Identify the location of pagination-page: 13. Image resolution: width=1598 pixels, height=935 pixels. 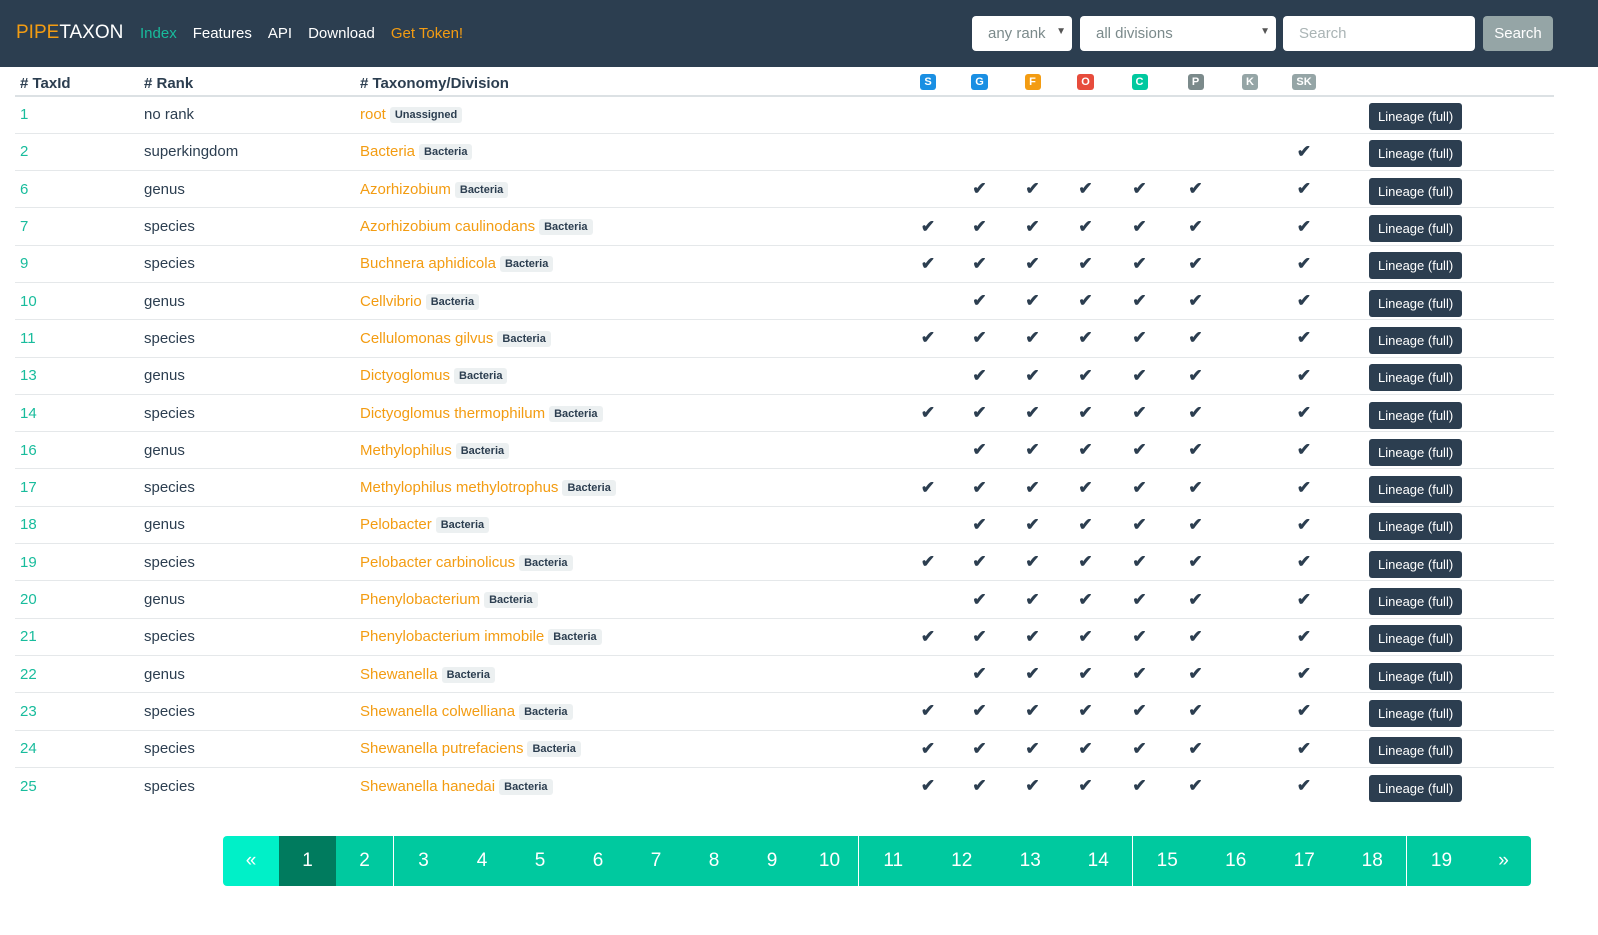
(1030, 861).